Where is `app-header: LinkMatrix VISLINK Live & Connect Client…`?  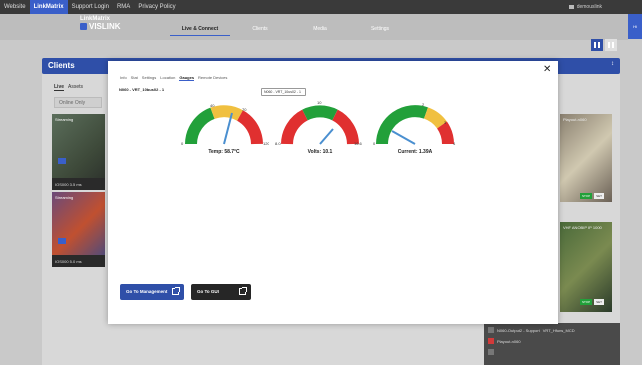
app-header: LinkMatrix VISLINK Live & Connect Client… is located at coordinates (314, 27).